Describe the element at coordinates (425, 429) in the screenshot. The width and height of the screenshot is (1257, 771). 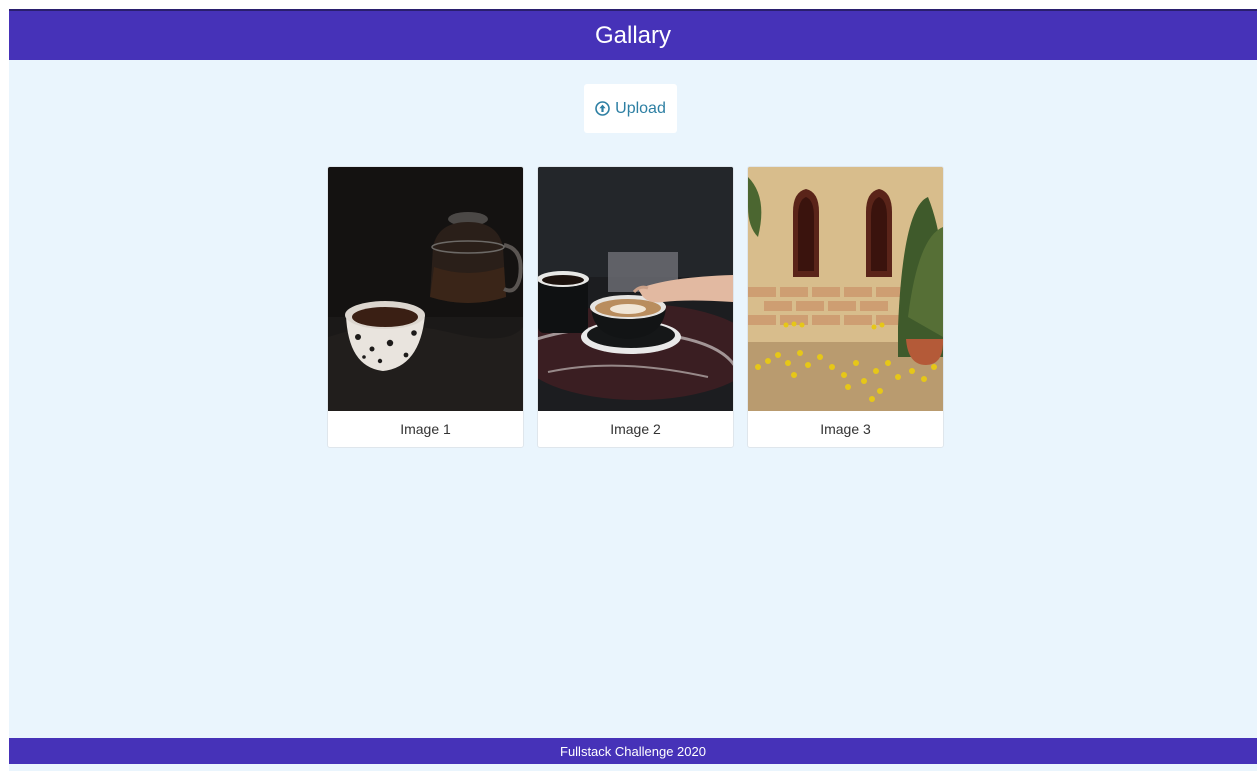
I see `gallery-caption: Image 1` at that location.